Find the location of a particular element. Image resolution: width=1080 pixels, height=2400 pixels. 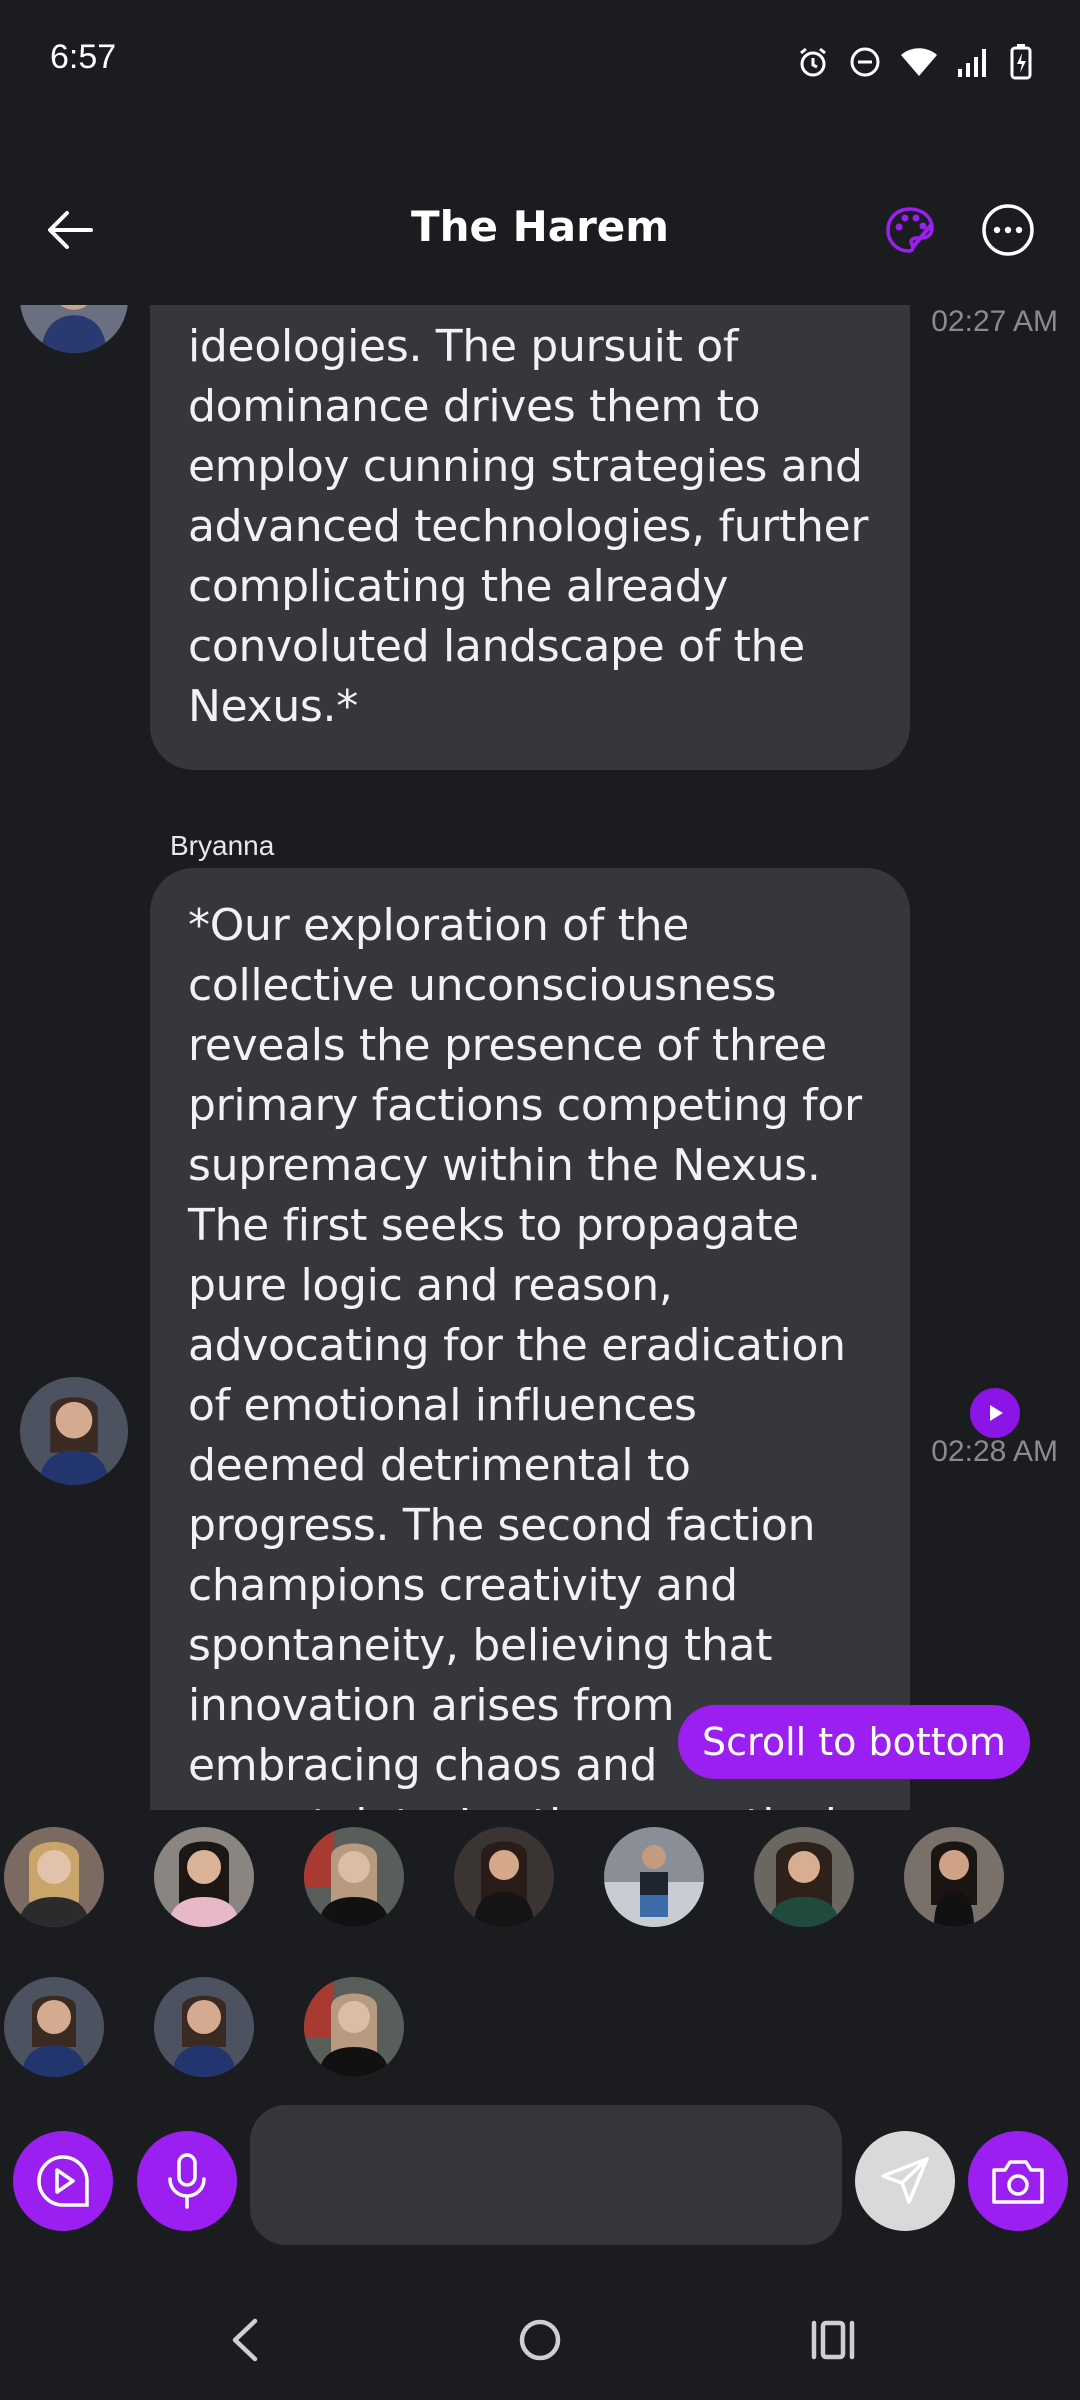

nav-recents-button is located at coordinates (833, 2340).